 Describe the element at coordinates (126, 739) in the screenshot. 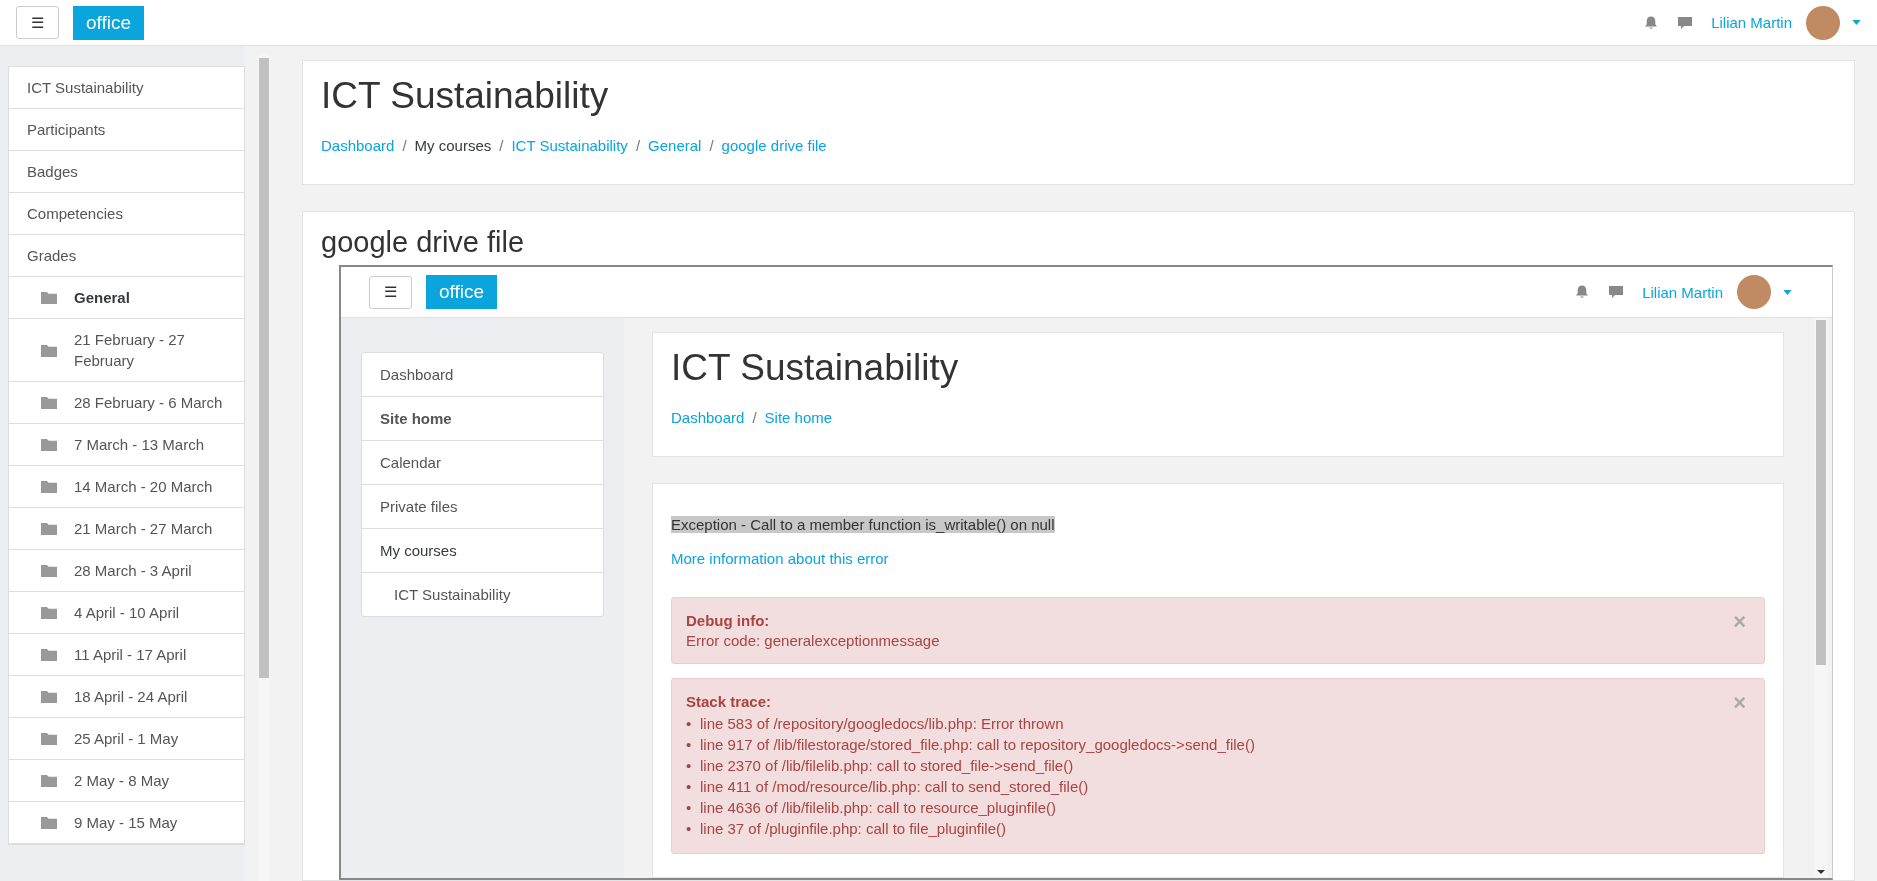

I see `sidebar-item: 25 April - 1 May` at that location.